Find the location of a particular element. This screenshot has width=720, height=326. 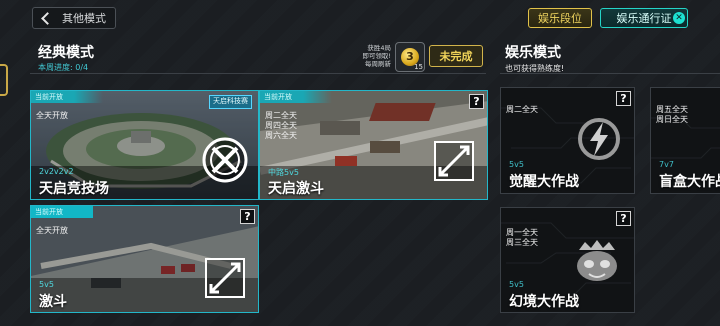

side-drawer-handle is located at coordinates (4, 80).